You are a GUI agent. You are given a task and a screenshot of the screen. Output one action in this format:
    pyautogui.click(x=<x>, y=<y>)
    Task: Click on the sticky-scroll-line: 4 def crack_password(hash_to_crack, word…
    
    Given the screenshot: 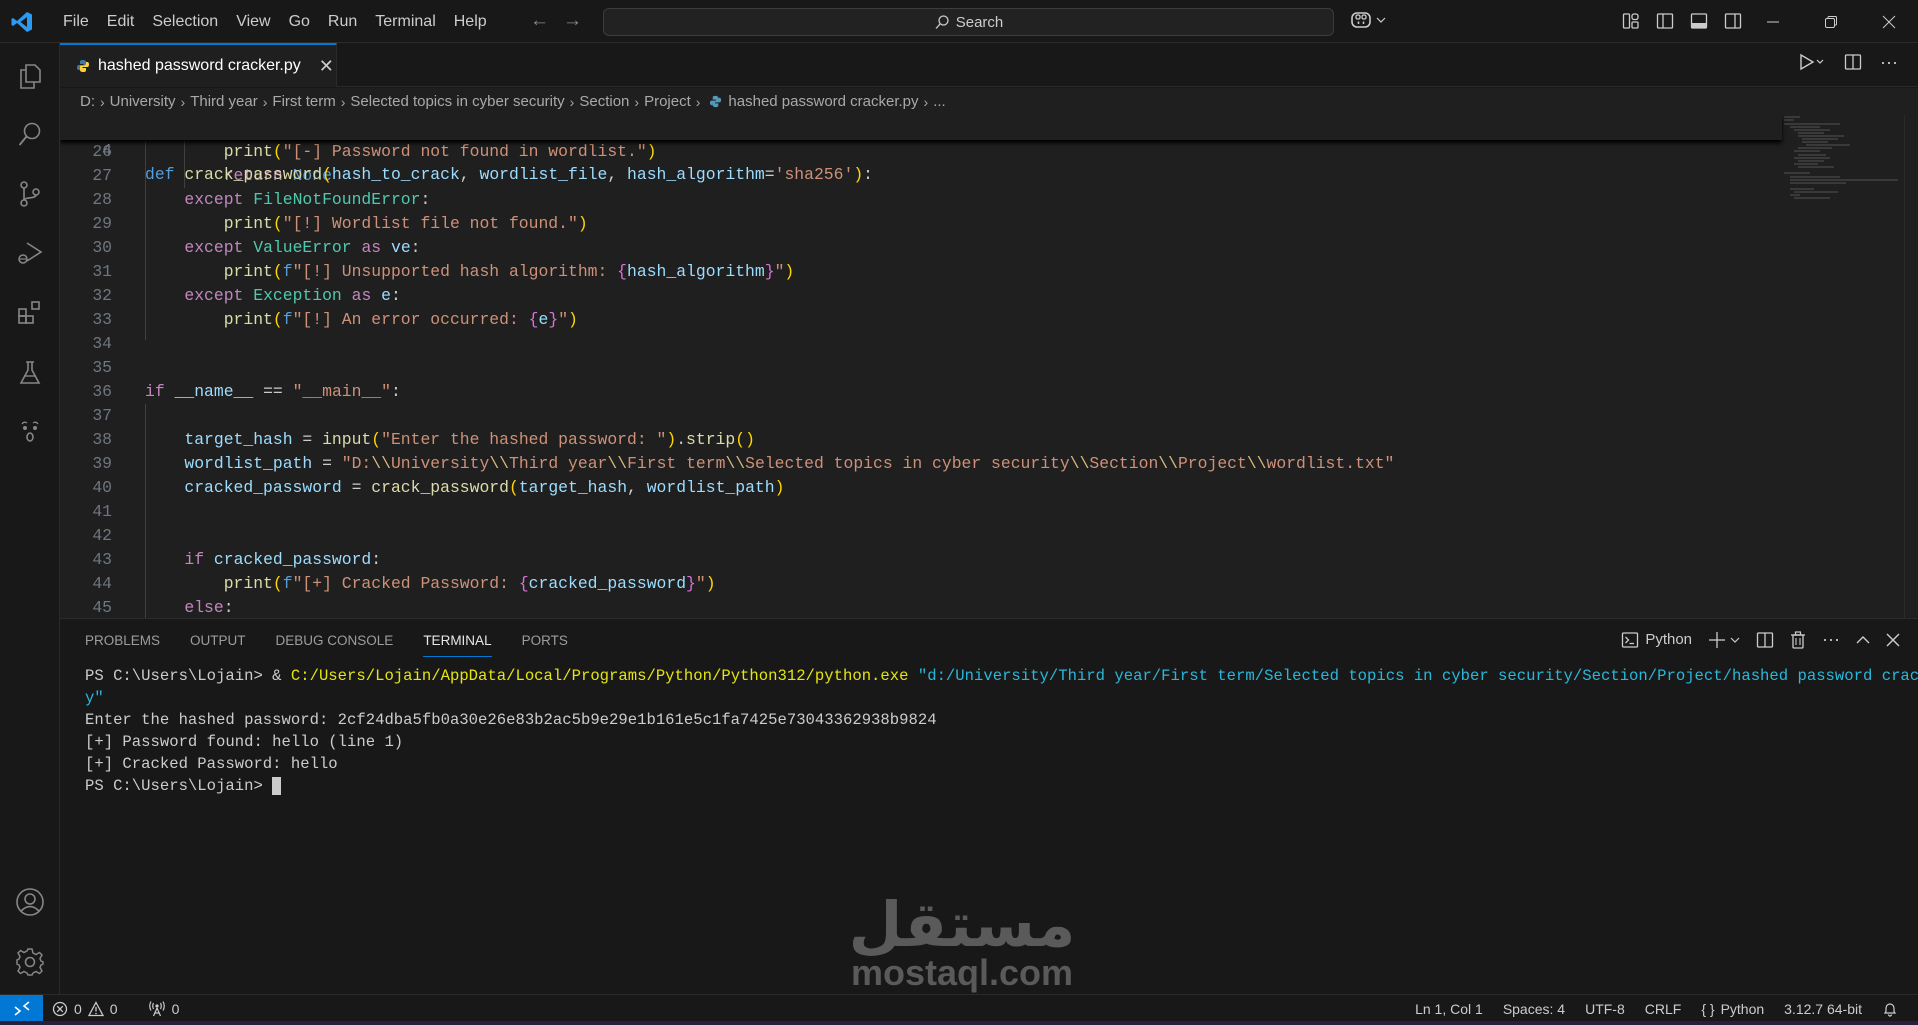 What is the action you would take?
    pyautogui.click(x=921, y=149)
    